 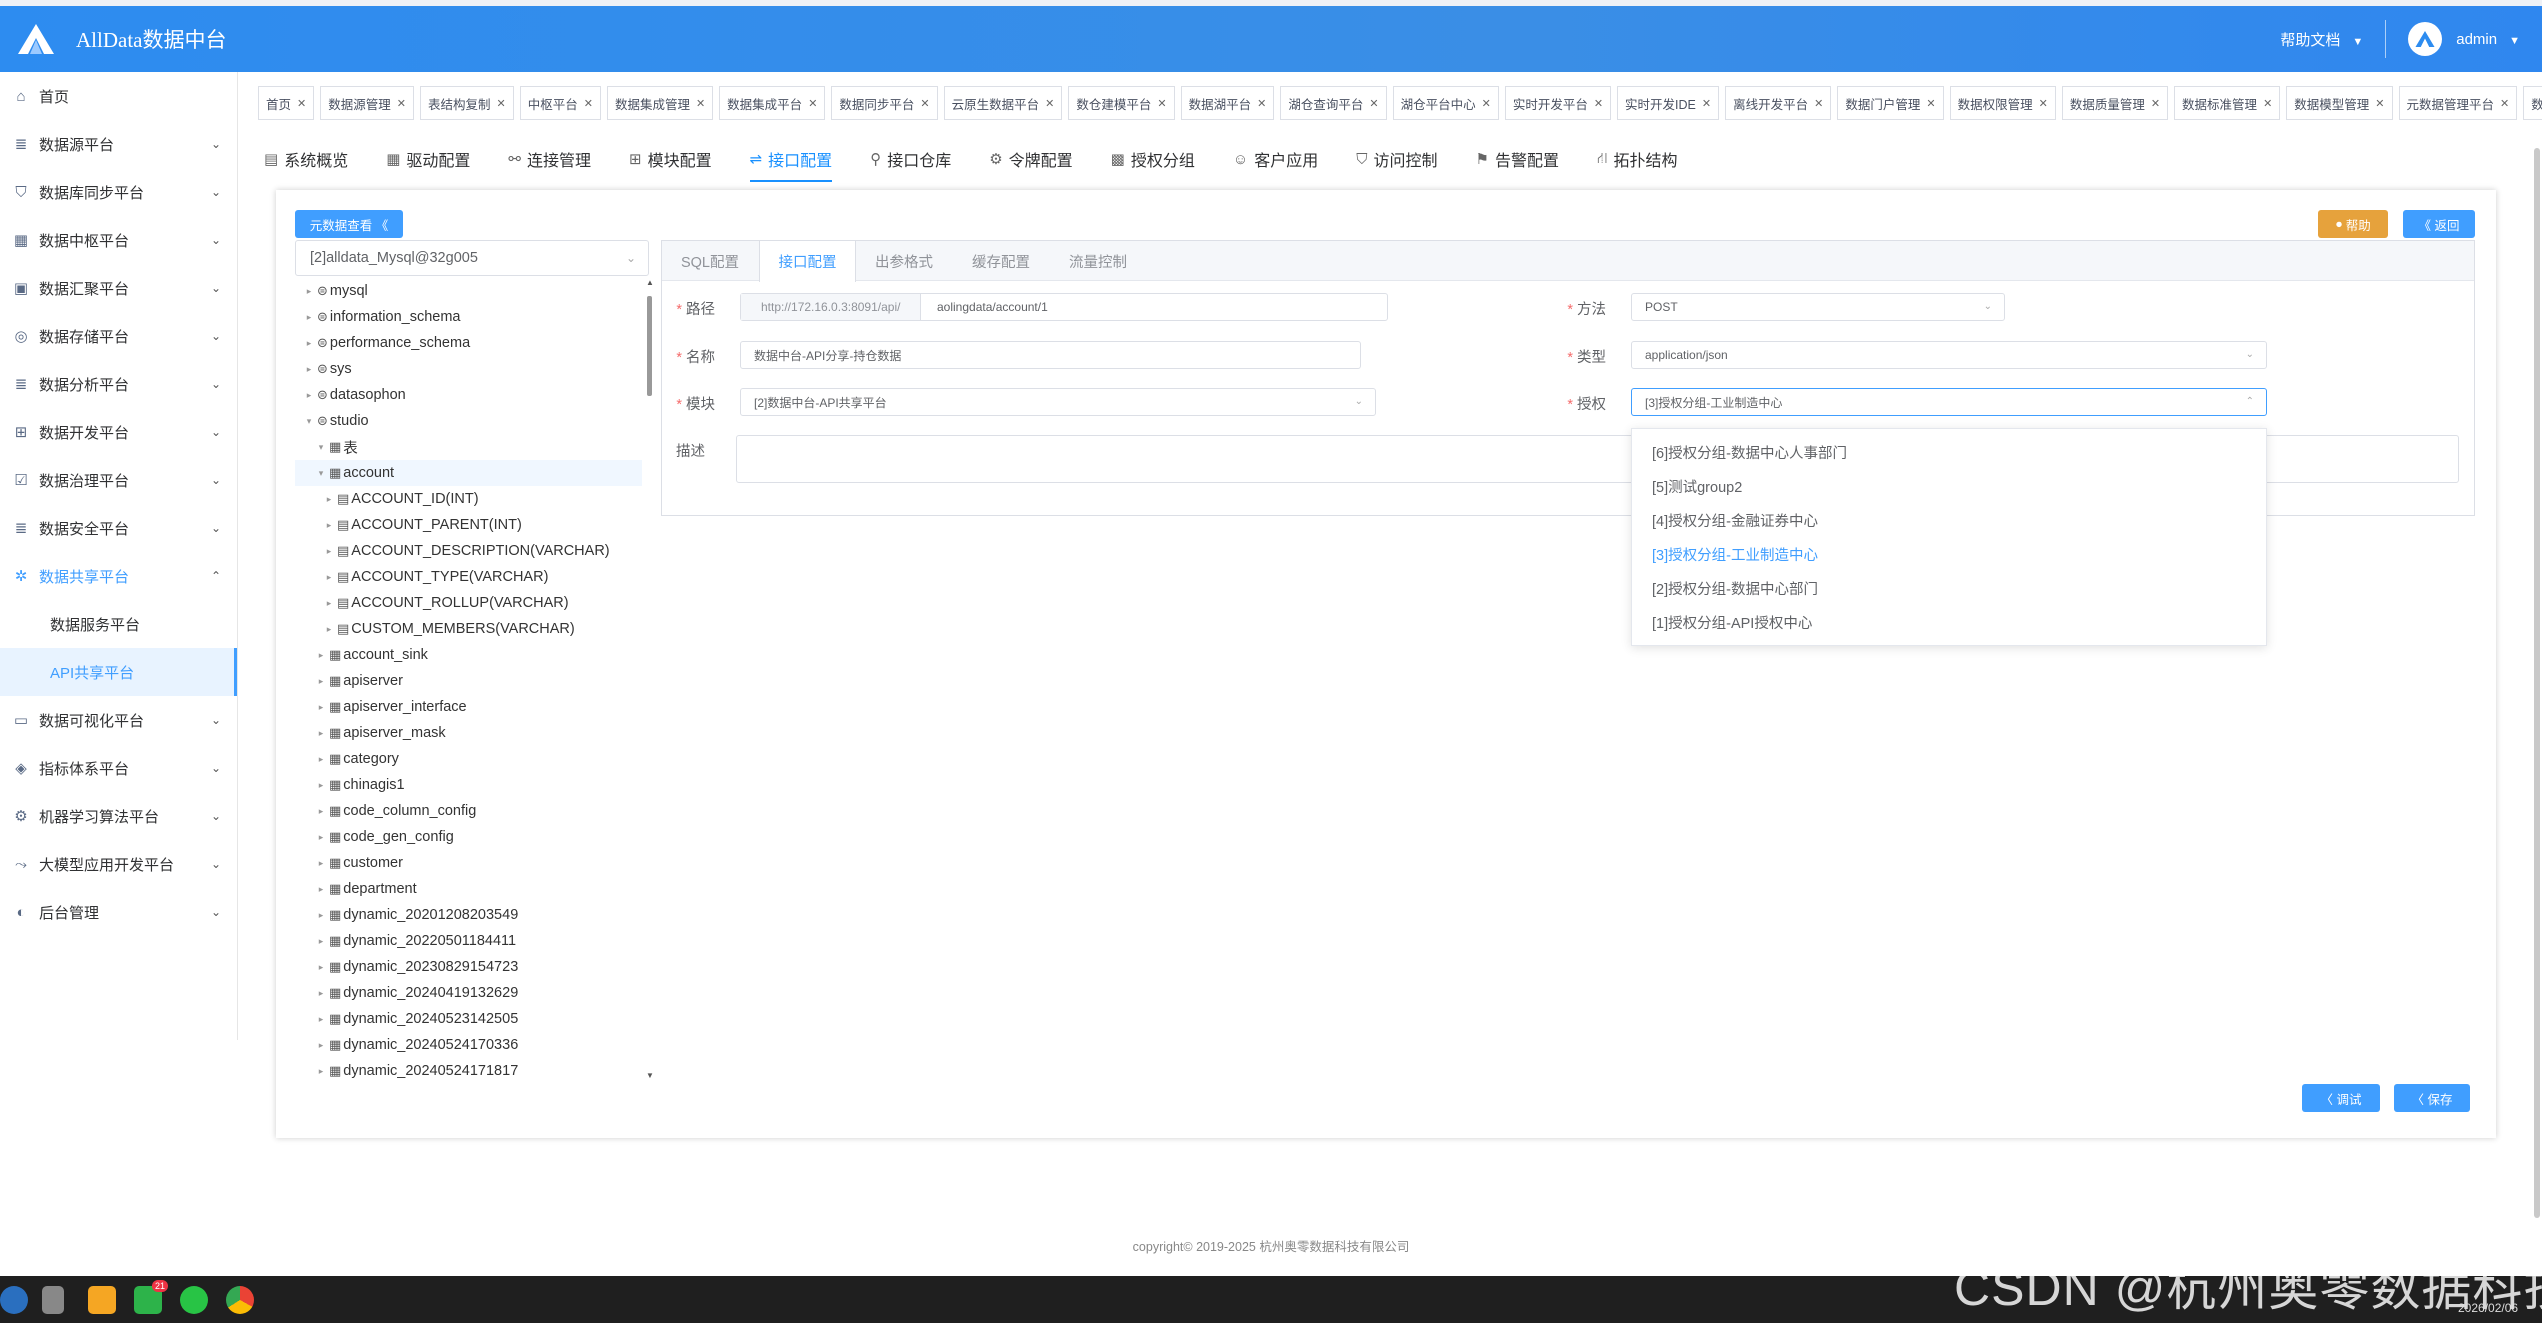 What do you see at coordinates (2458, 103) in the screenshot?
I see `tag-item: 元数据管理平台 ✕` at bounding box center [2458, 103].